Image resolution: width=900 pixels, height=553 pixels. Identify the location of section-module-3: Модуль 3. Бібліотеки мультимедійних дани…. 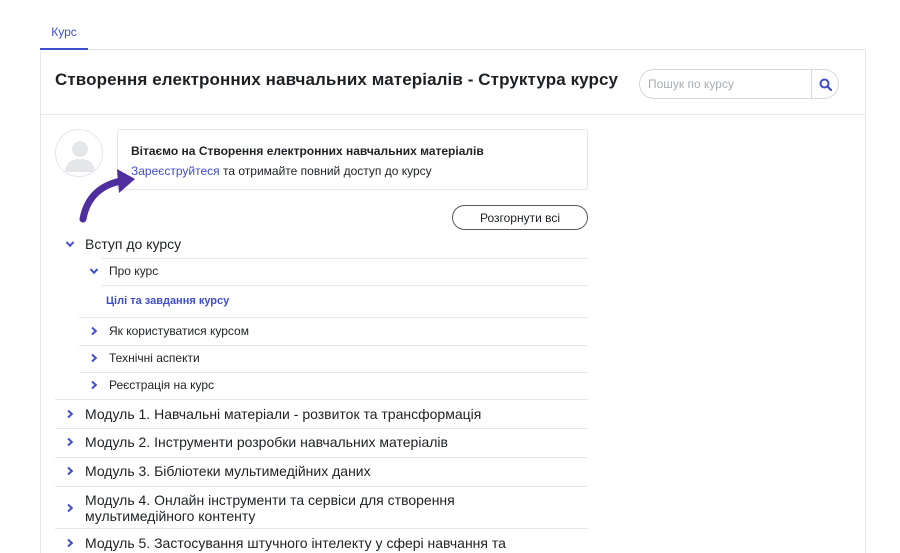
(218, 471).